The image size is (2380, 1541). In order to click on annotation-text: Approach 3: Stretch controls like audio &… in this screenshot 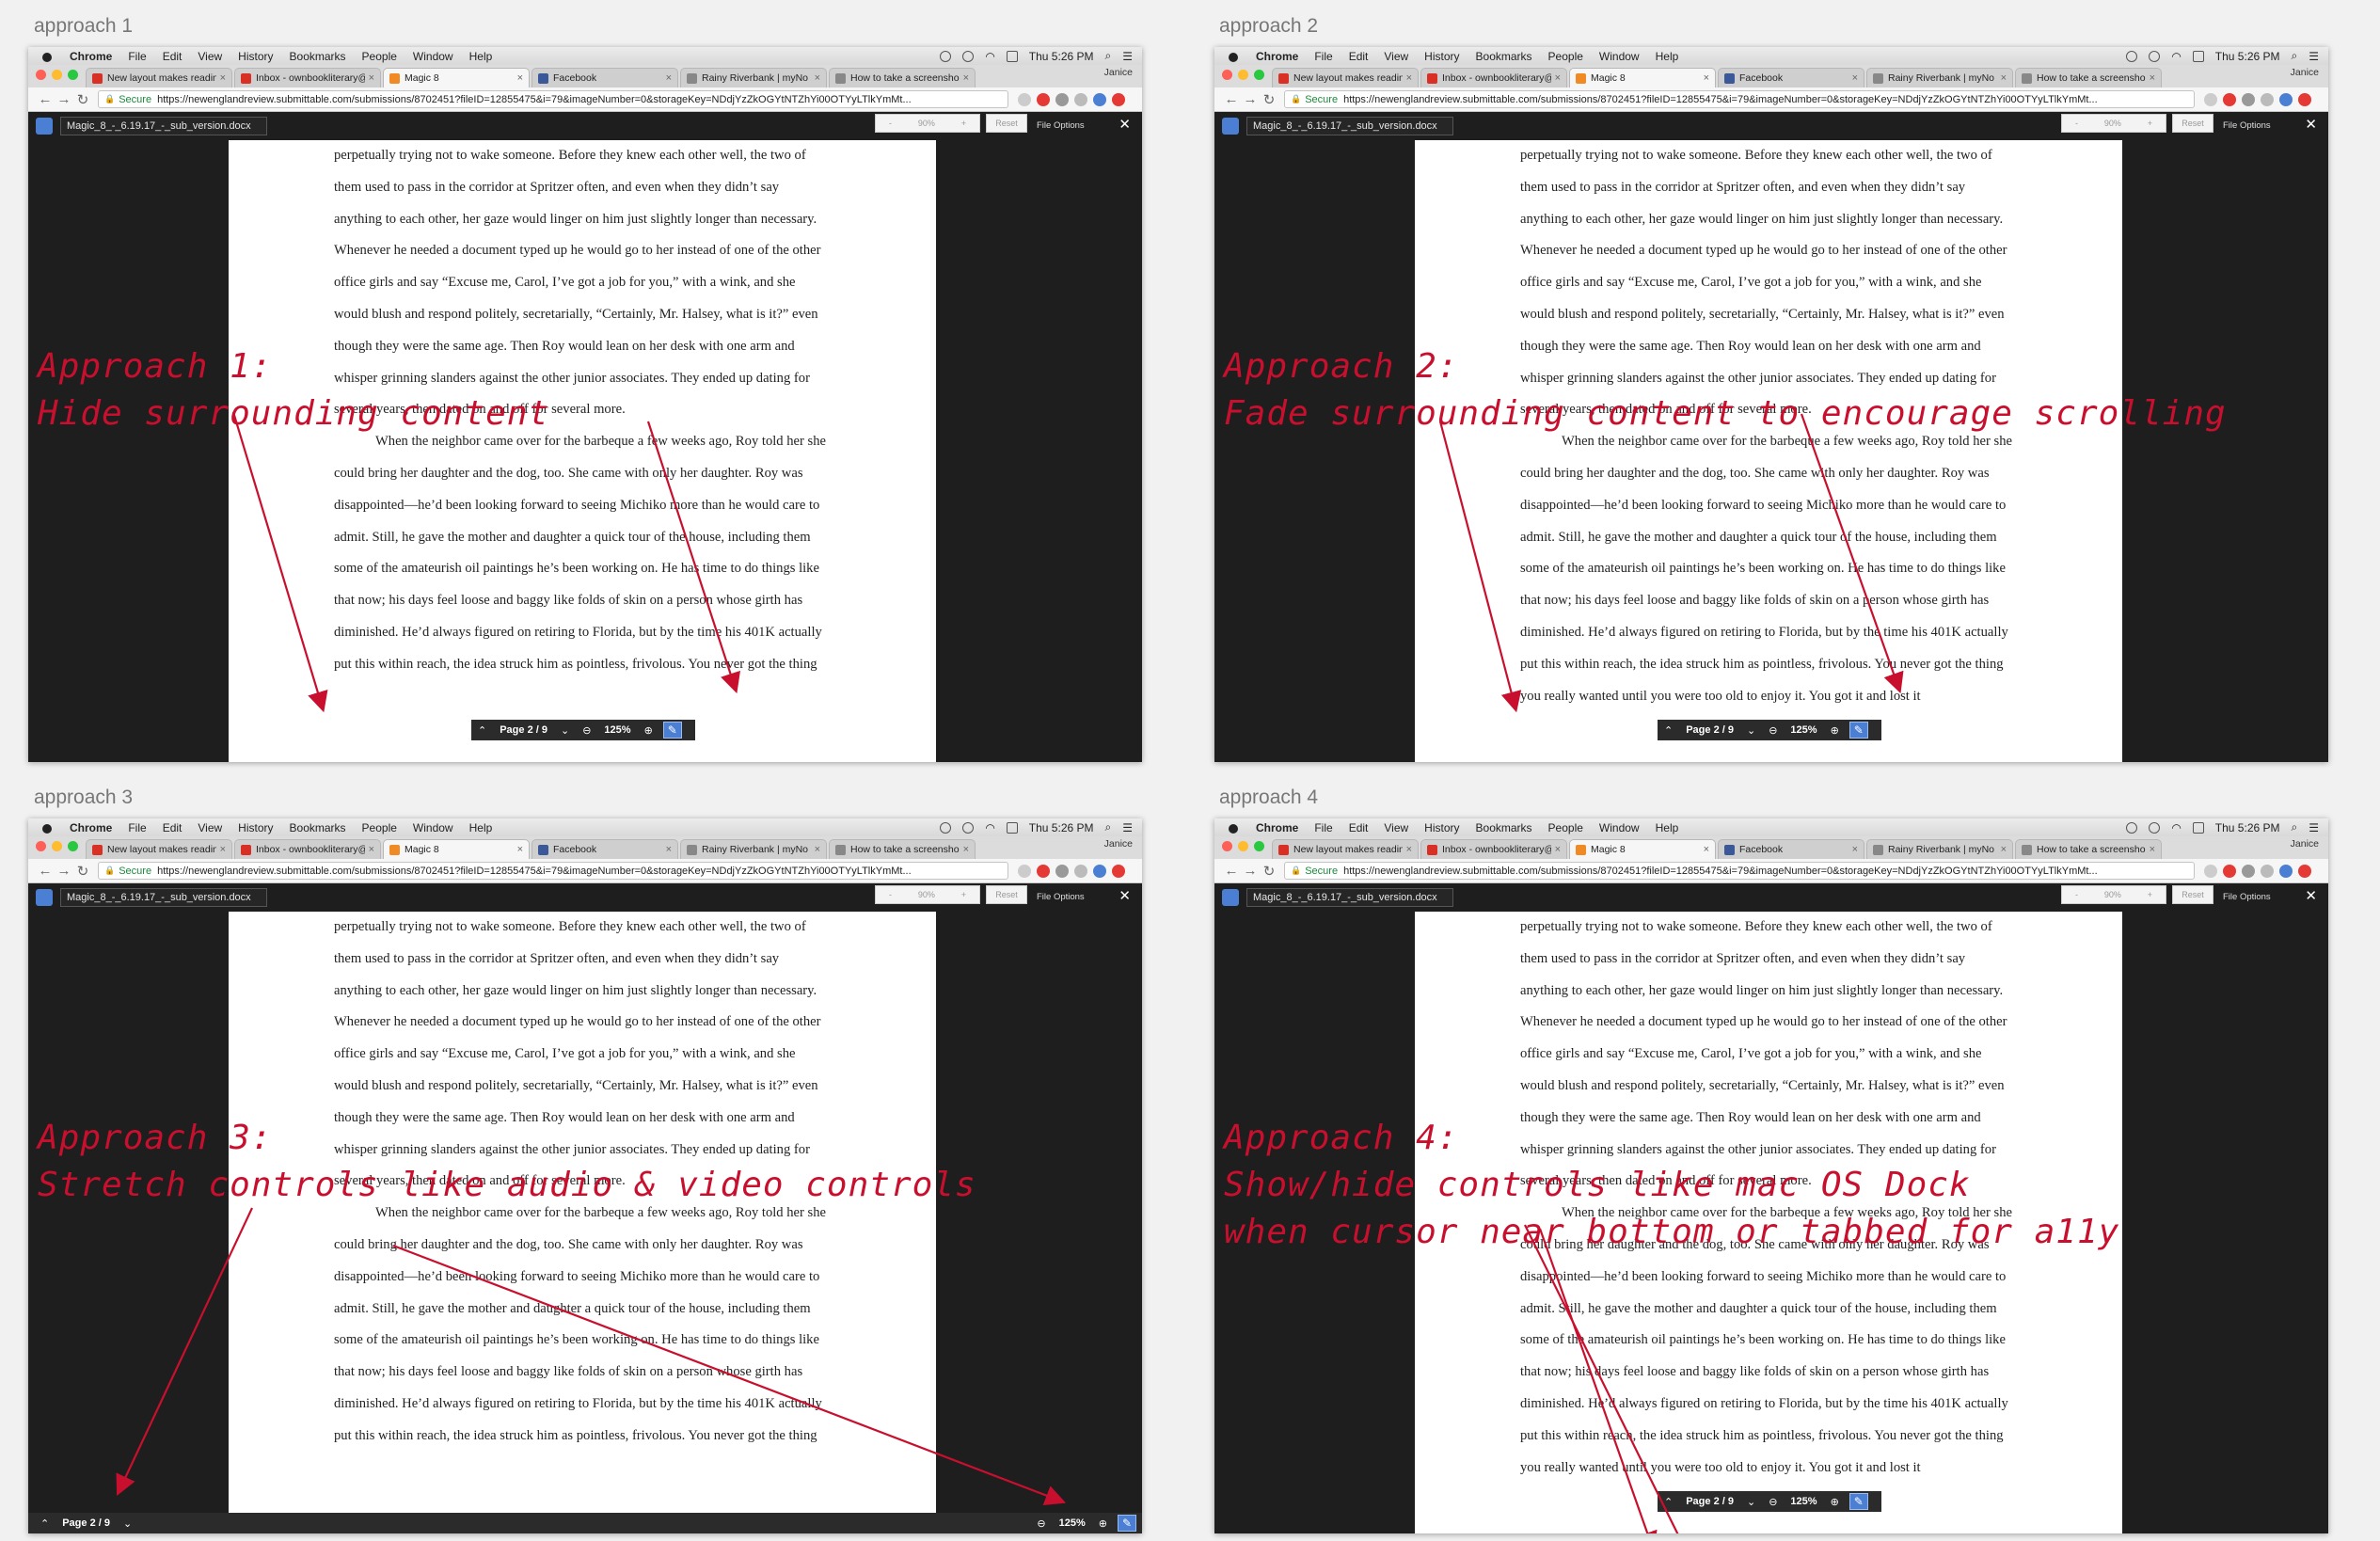, I will do `click(507, 1162)`.